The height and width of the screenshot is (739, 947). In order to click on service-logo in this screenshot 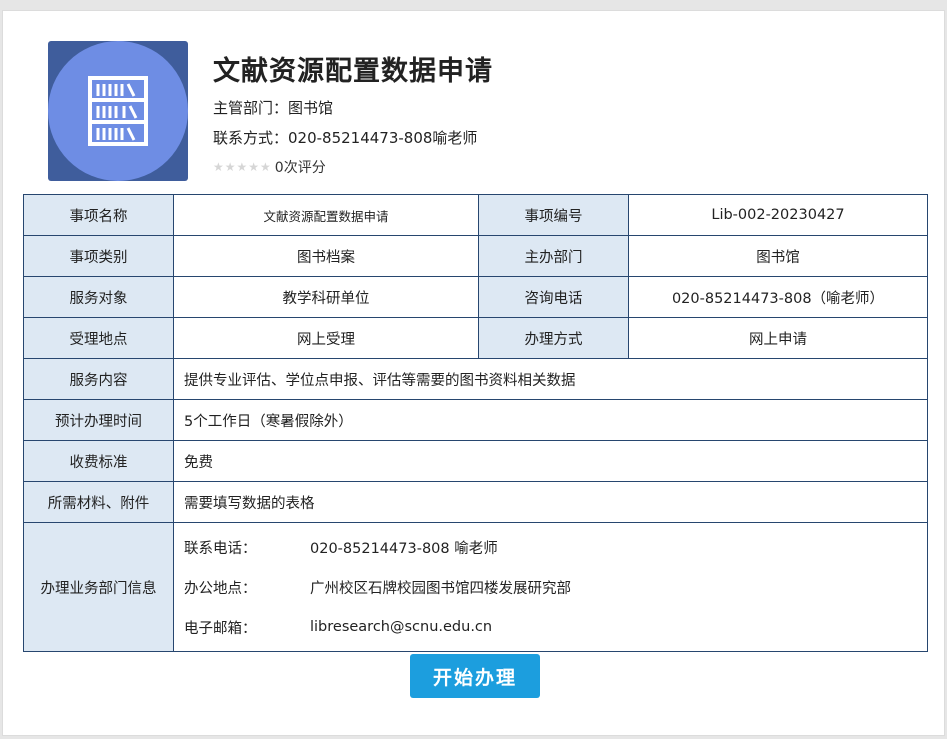, I will do `click(118, 111)`.